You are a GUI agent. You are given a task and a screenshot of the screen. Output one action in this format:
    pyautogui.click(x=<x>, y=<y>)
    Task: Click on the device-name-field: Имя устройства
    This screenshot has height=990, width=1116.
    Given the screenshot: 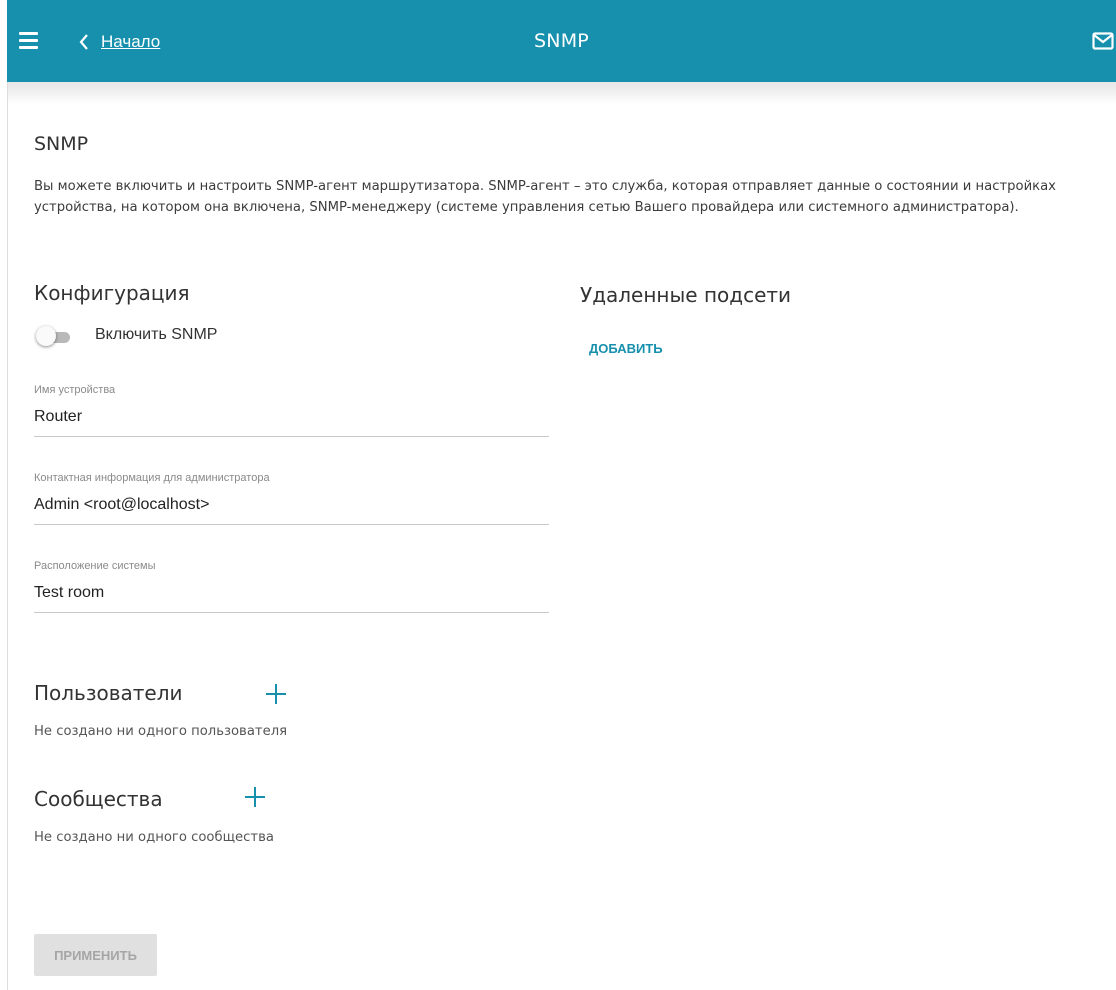 What is the action you would take?
    pyautogui.click(x=291, y=410)
    